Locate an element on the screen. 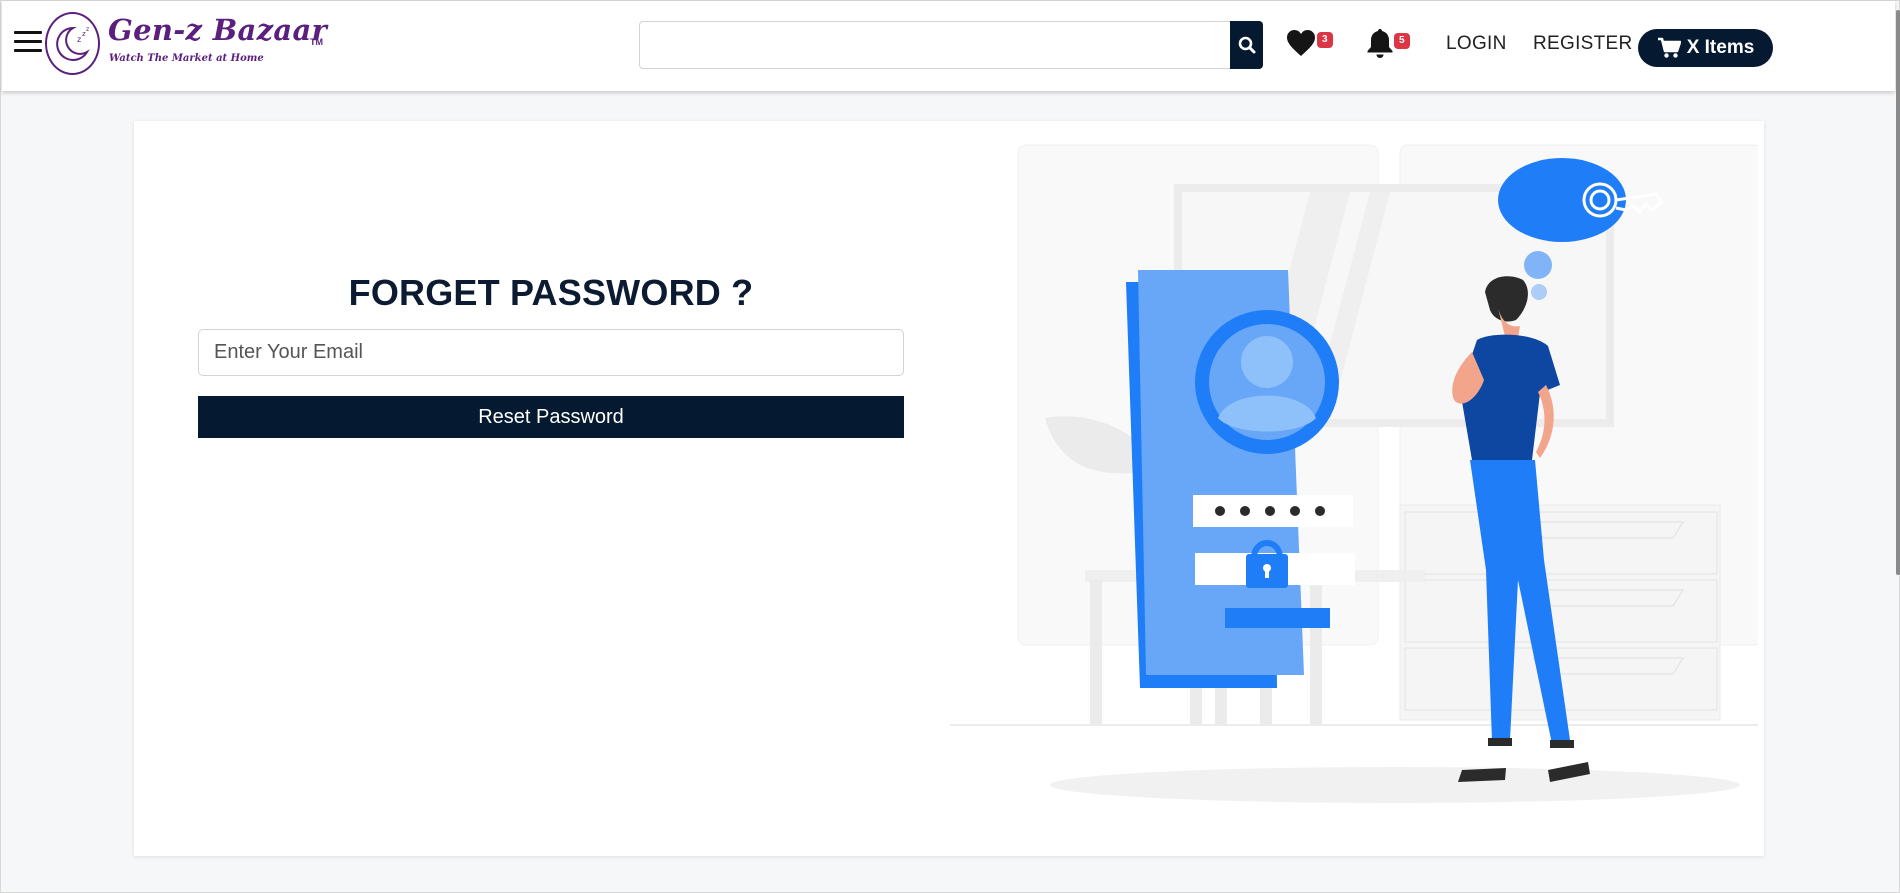 This screenshot has height=893, width=1900. login-link: LOGIN is located at coordinates (1476, 44).